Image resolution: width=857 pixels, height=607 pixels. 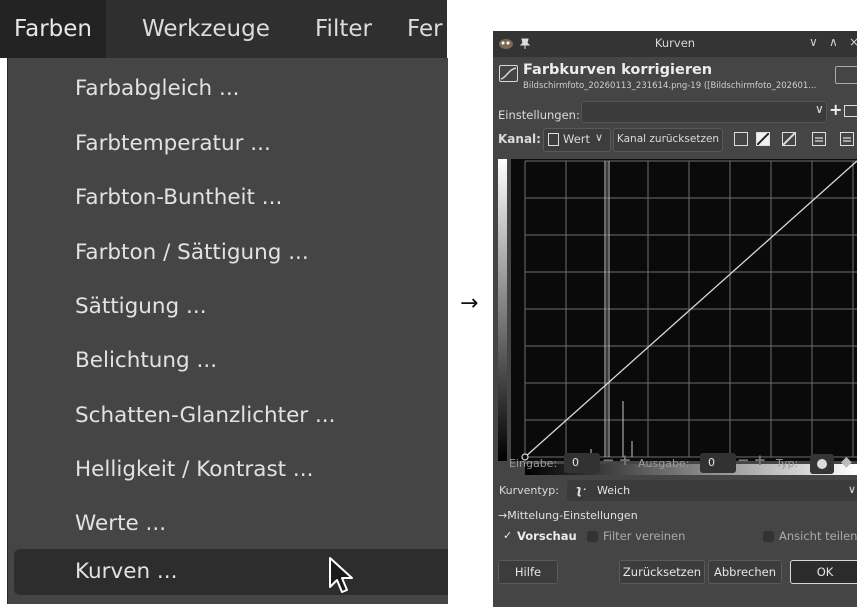 I want to click on menubar-item-fenster: Fer, so click(x=425, y=29).